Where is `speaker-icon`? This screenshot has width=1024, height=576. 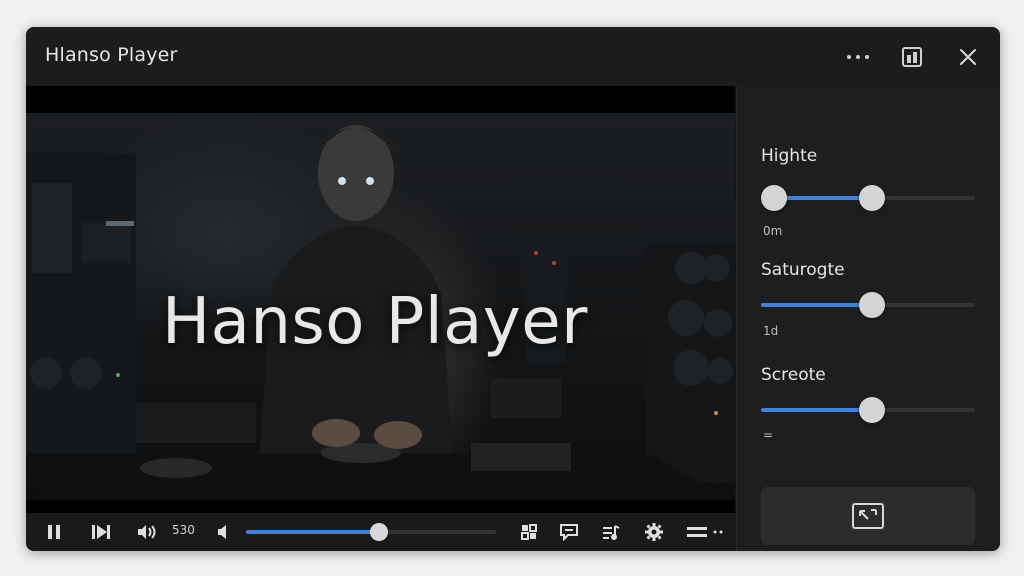 speaker-icon is located at coordinates (222, 532).